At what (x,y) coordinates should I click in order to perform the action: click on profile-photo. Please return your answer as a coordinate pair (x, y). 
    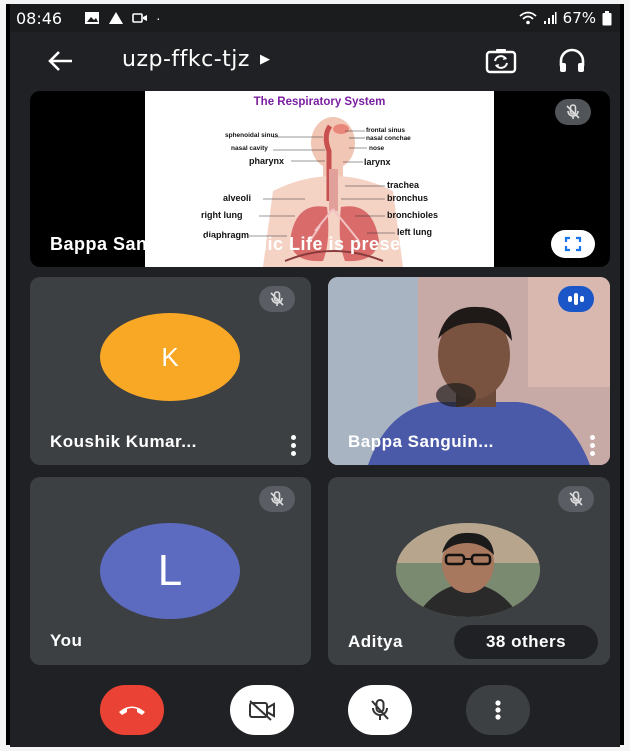
    Looking at the image, I should click on (468, 570).